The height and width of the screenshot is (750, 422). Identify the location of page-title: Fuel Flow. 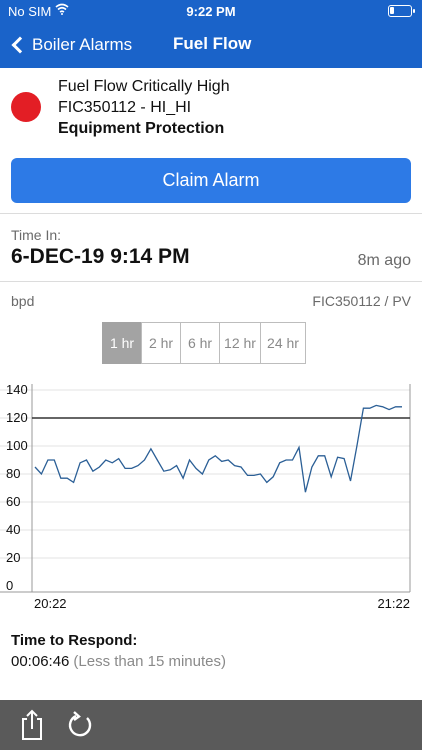
(212, 43).